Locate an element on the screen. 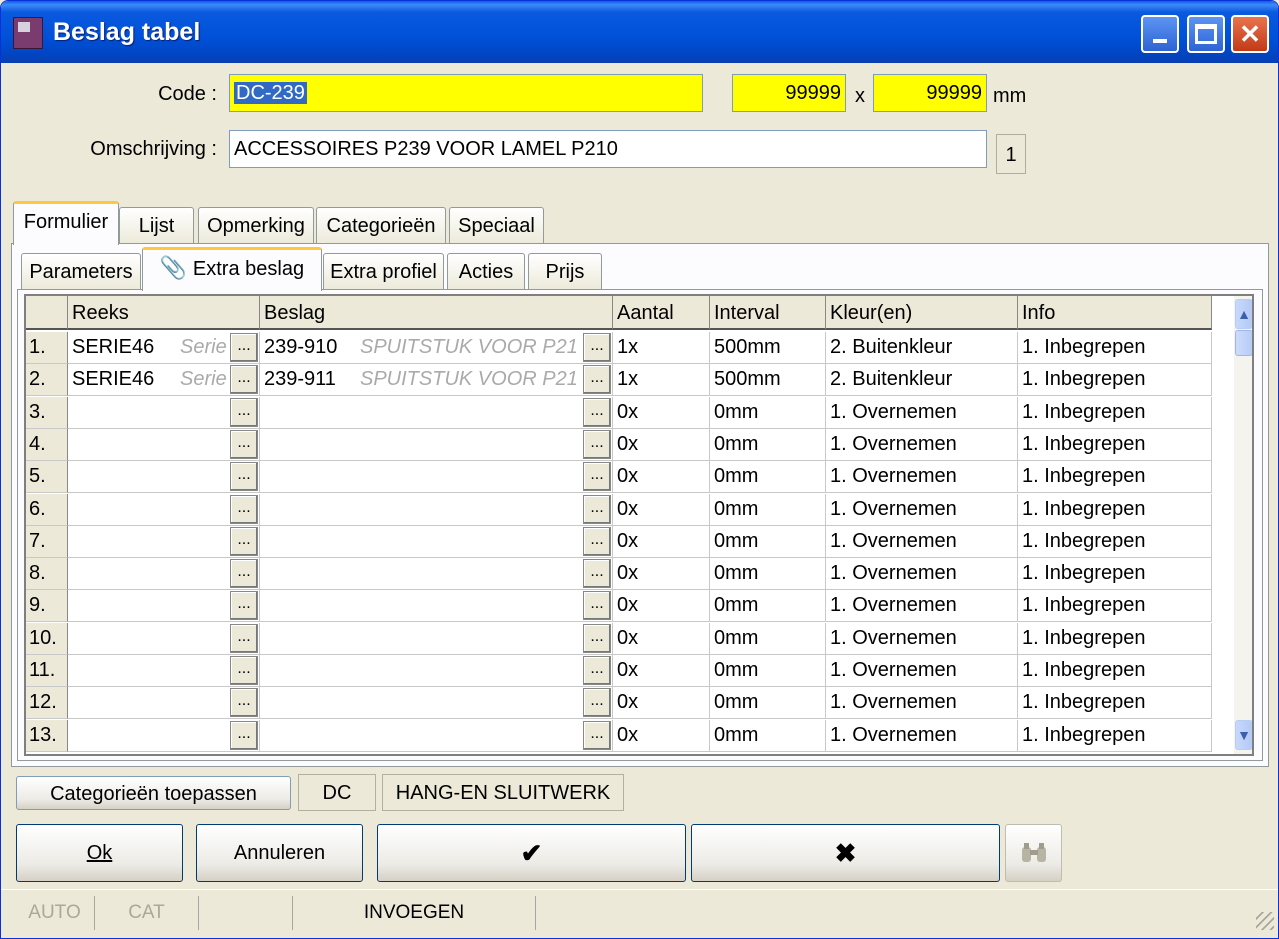 The width and height of the screenshot is (1279, 939). scroll-down-button: ▼ is located at coordinates (1243, 735).